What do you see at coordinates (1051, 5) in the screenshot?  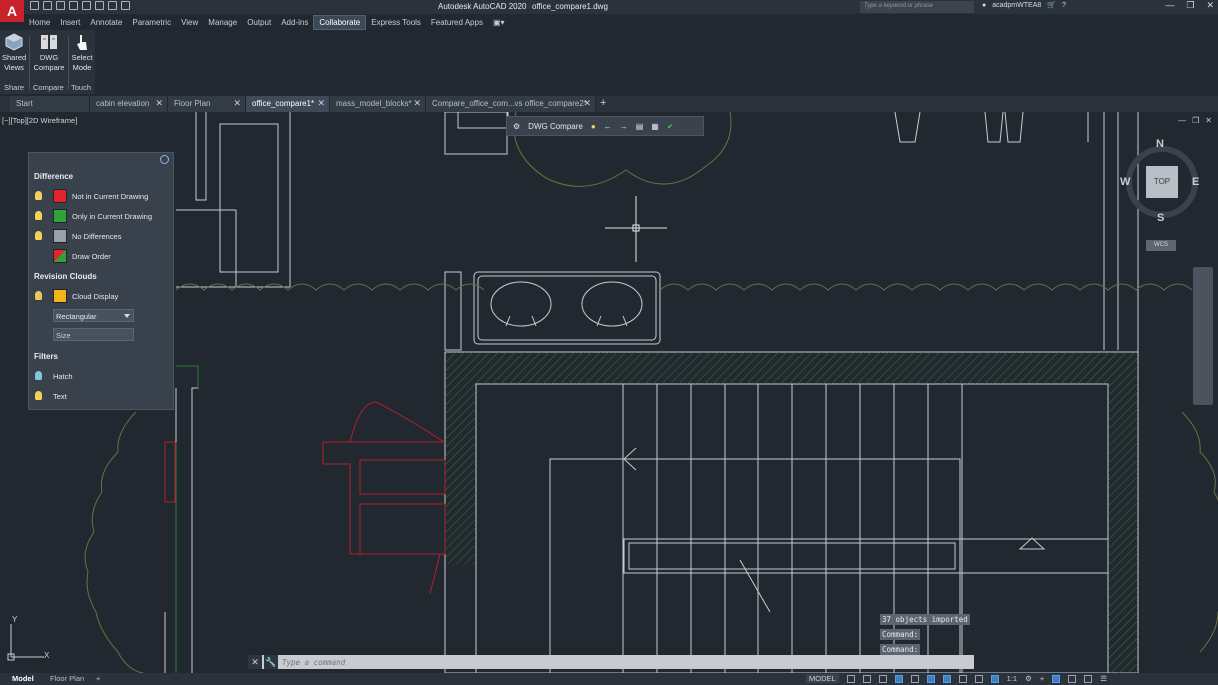 I see `cart-icon: 🛒` at bounding box center [1051, 5].